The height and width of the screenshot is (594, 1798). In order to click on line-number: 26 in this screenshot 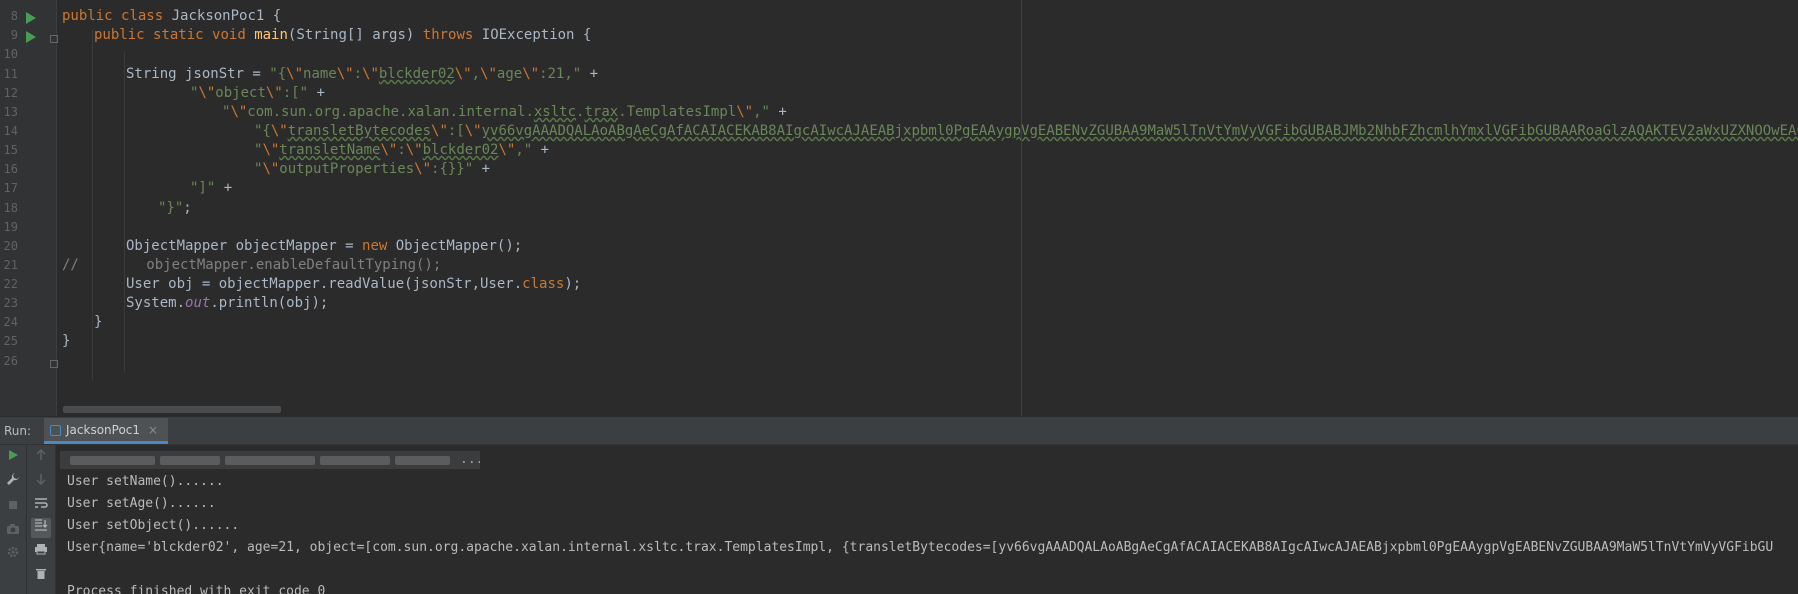, I will do `click(10, 361)`.